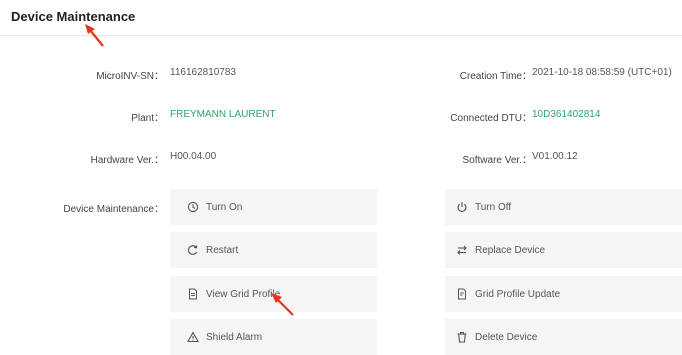 The height and width of the screenshot is (355, 682). What do you see at coordinates (563, 337) in the screenshot?
I see `delete-device-button: Delete Device` at bounding box center [563, 337].